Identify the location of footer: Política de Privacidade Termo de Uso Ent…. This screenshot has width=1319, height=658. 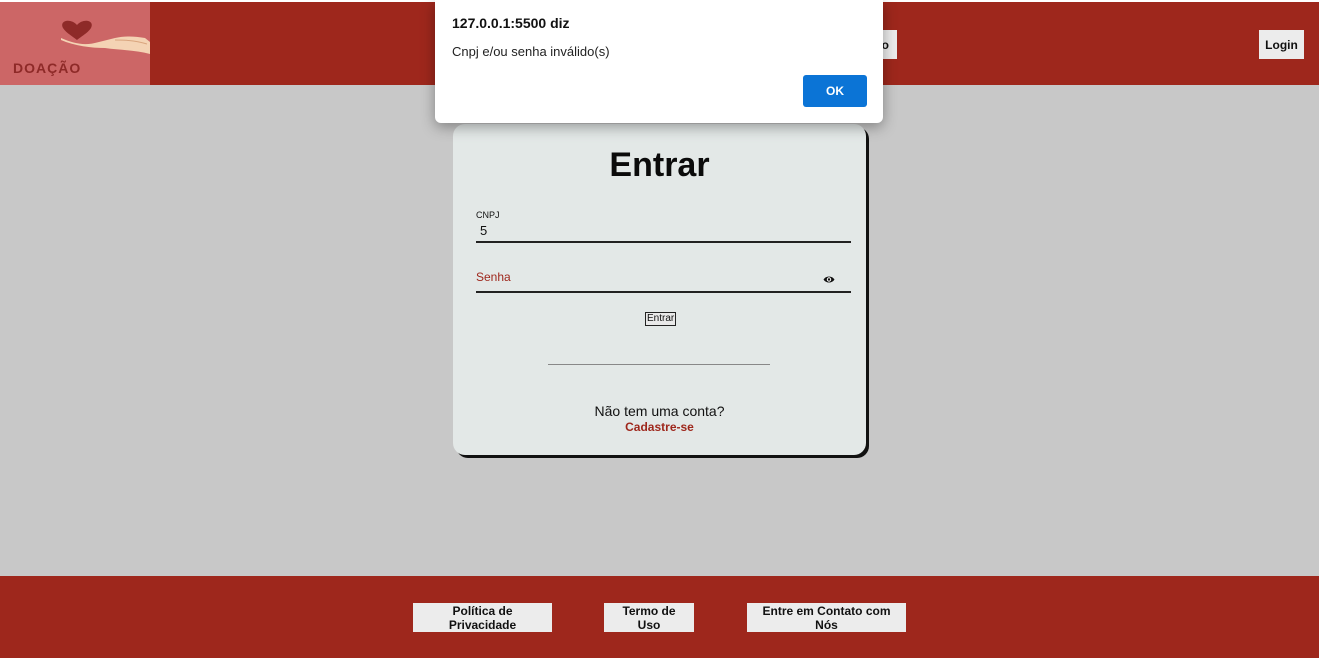
(659, 617).